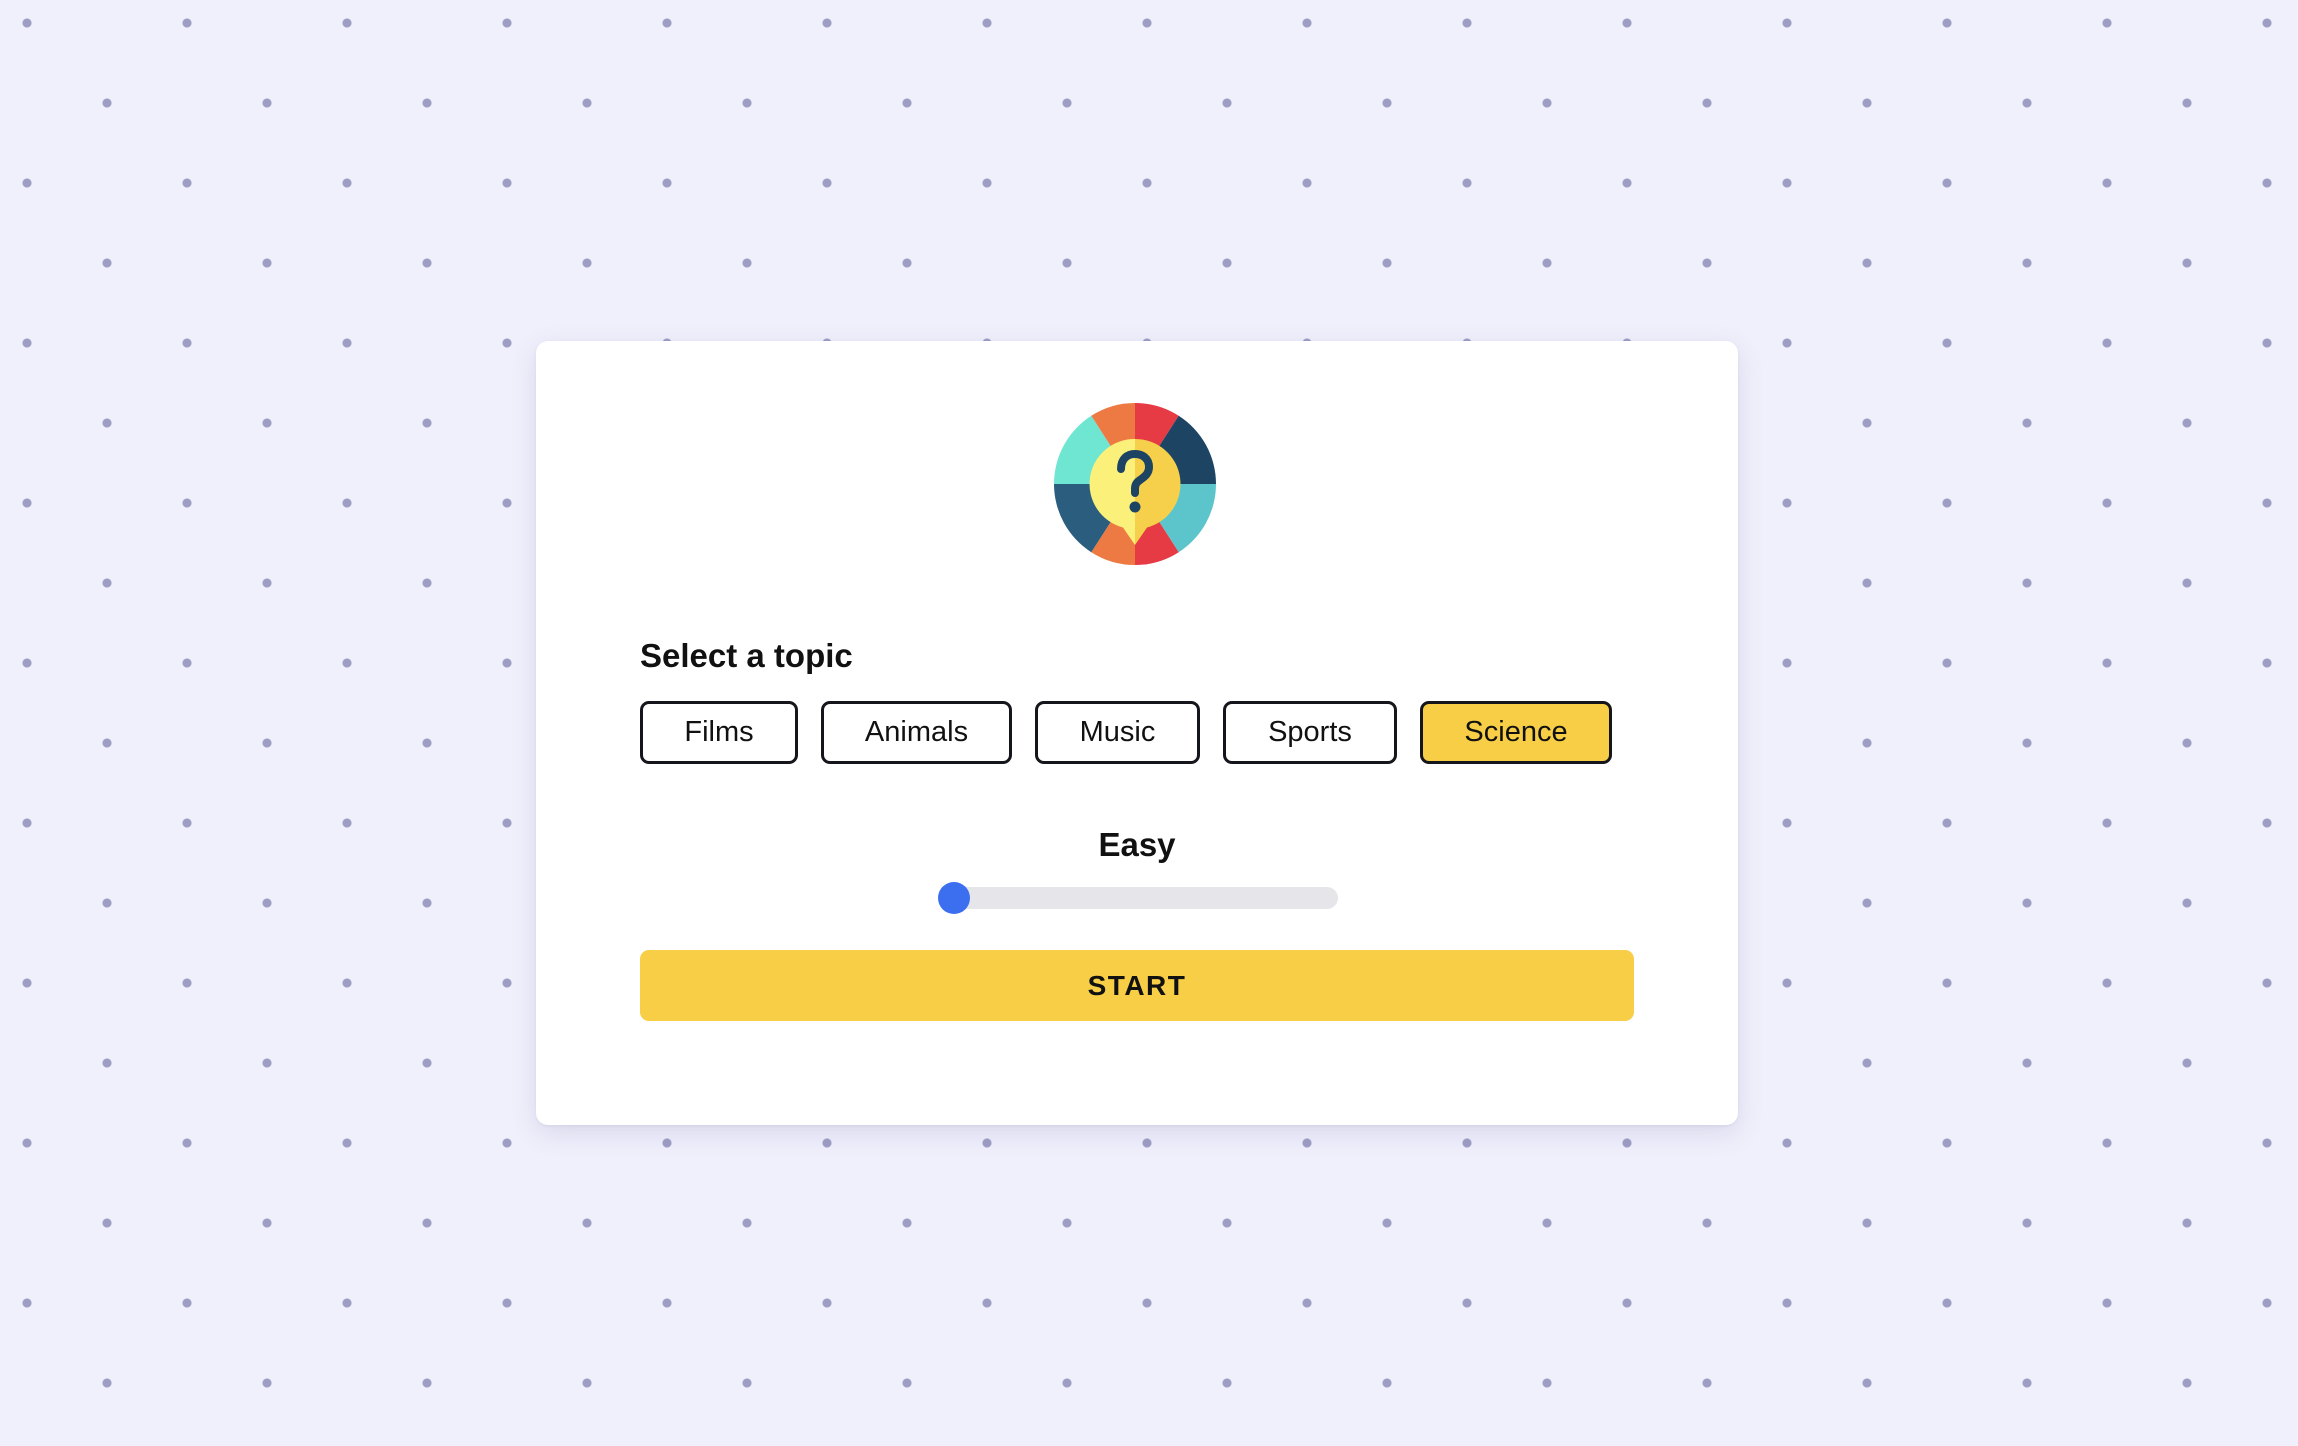 Image resolution: width=2298 pixels, height=1446 pixels. What do you see at coordinates (954, 898) in the screenshot?
I see `difficulty-slider-thumb` at bounding box center [954, 898].